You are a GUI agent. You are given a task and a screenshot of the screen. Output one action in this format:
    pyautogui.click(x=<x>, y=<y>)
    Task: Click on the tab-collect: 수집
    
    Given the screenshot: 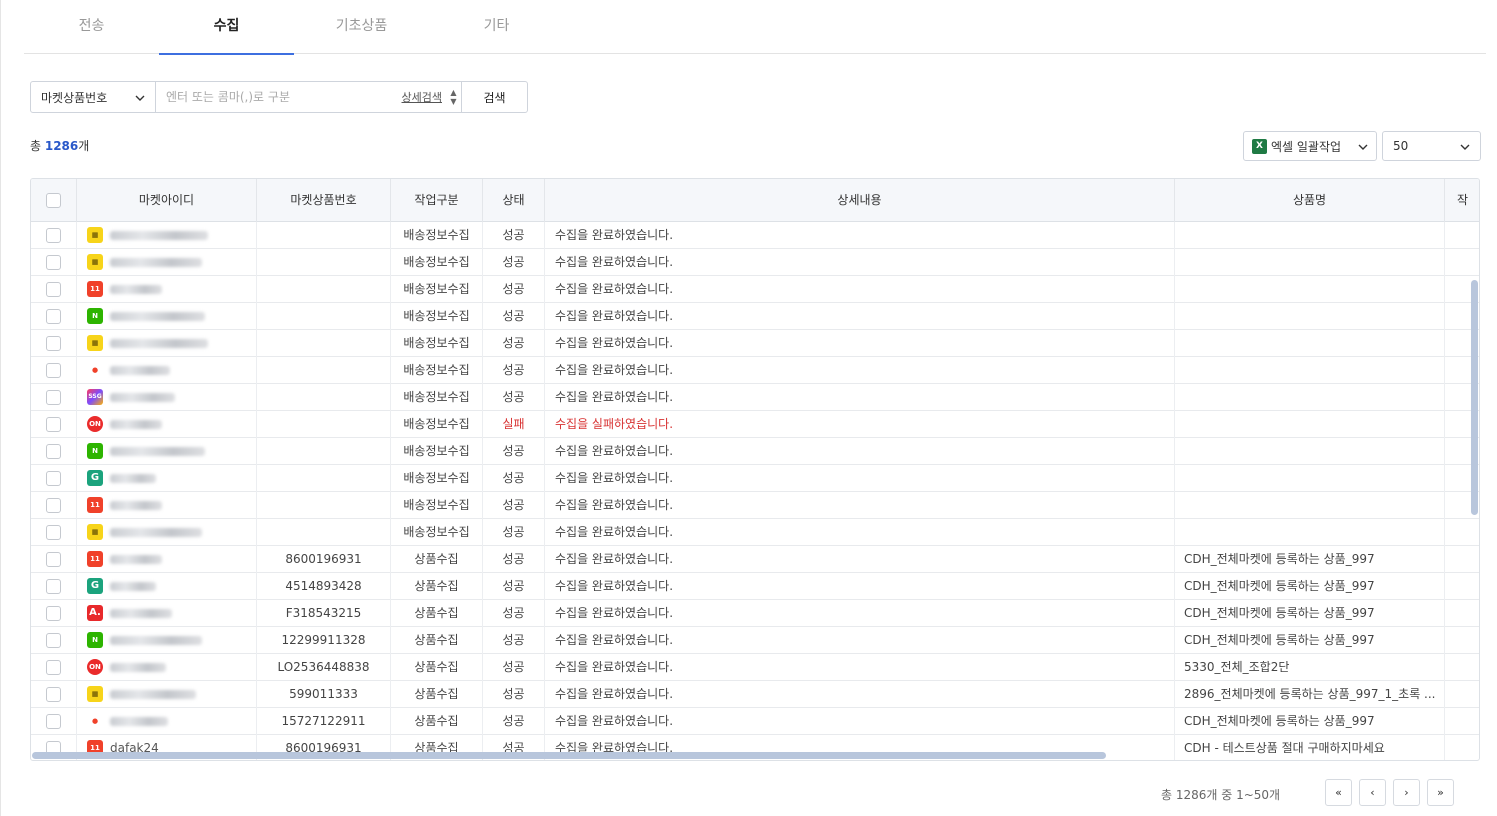 What is the action you would take?
    pyautogui.click(x=226, y=27)
    